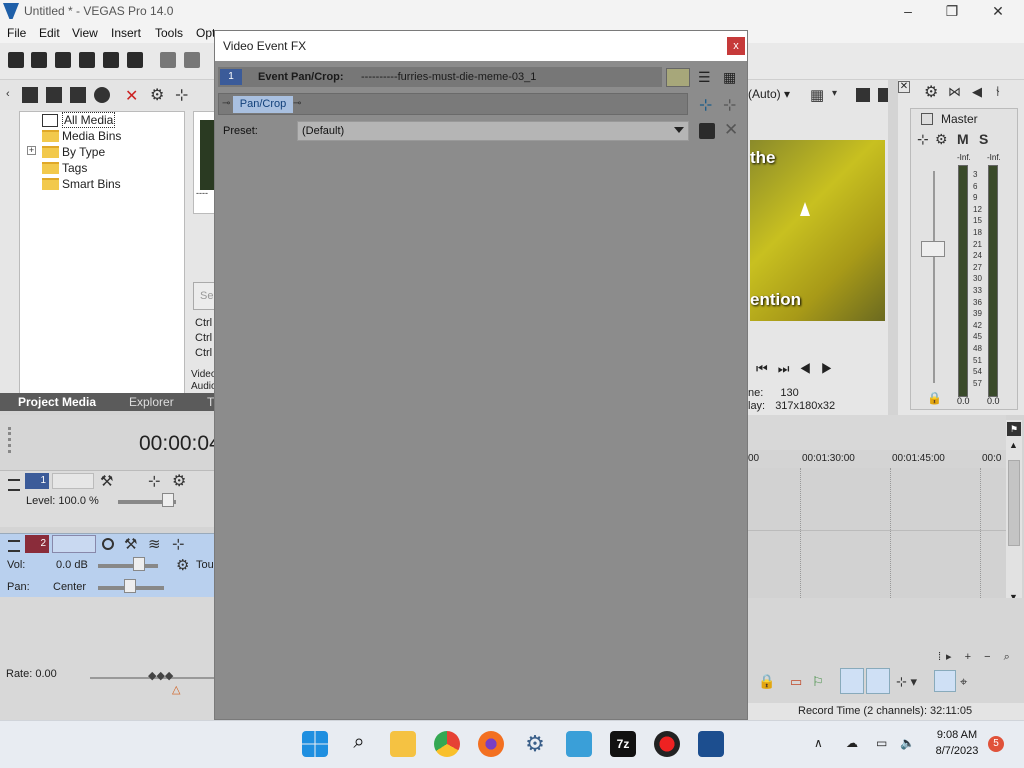 This screenshot has height=768, width=1024. I want to click on vegas-taskbar-icon, so click(711, 744).